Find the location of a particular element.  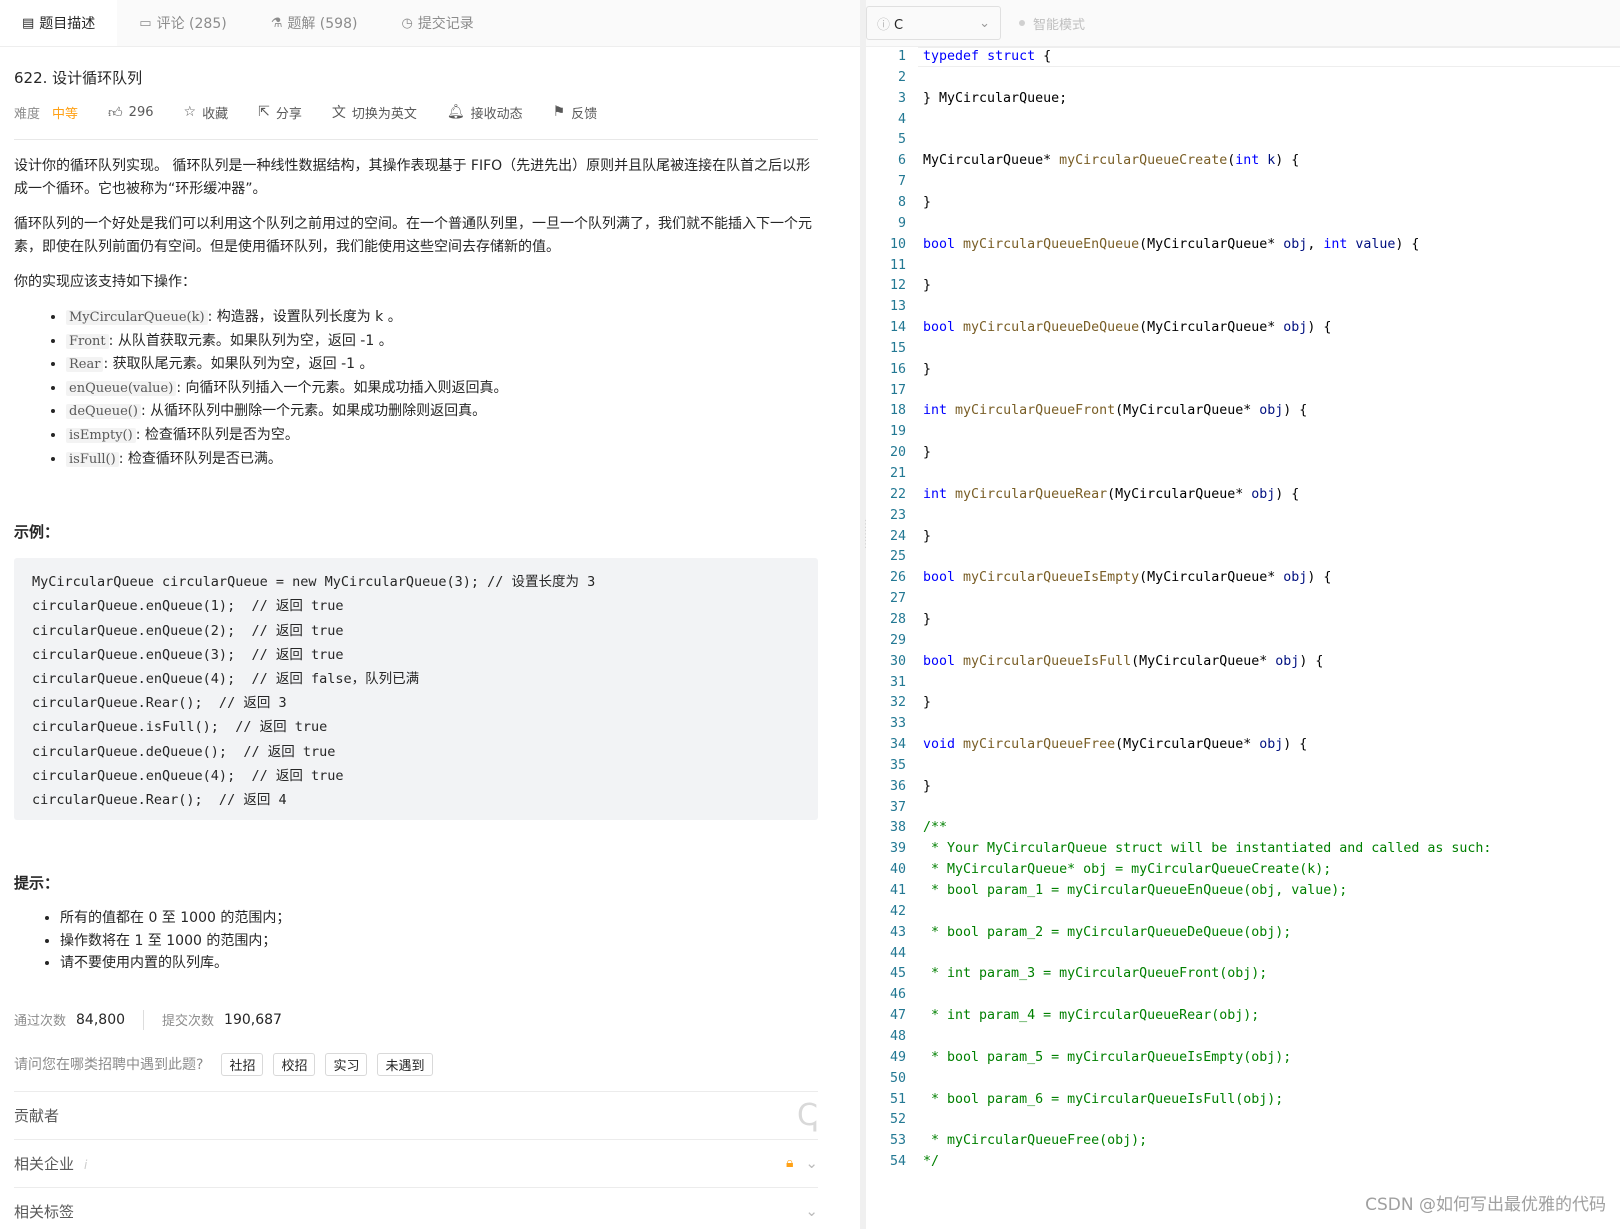

code-line: 25 is located at coordinates (1243, 557).